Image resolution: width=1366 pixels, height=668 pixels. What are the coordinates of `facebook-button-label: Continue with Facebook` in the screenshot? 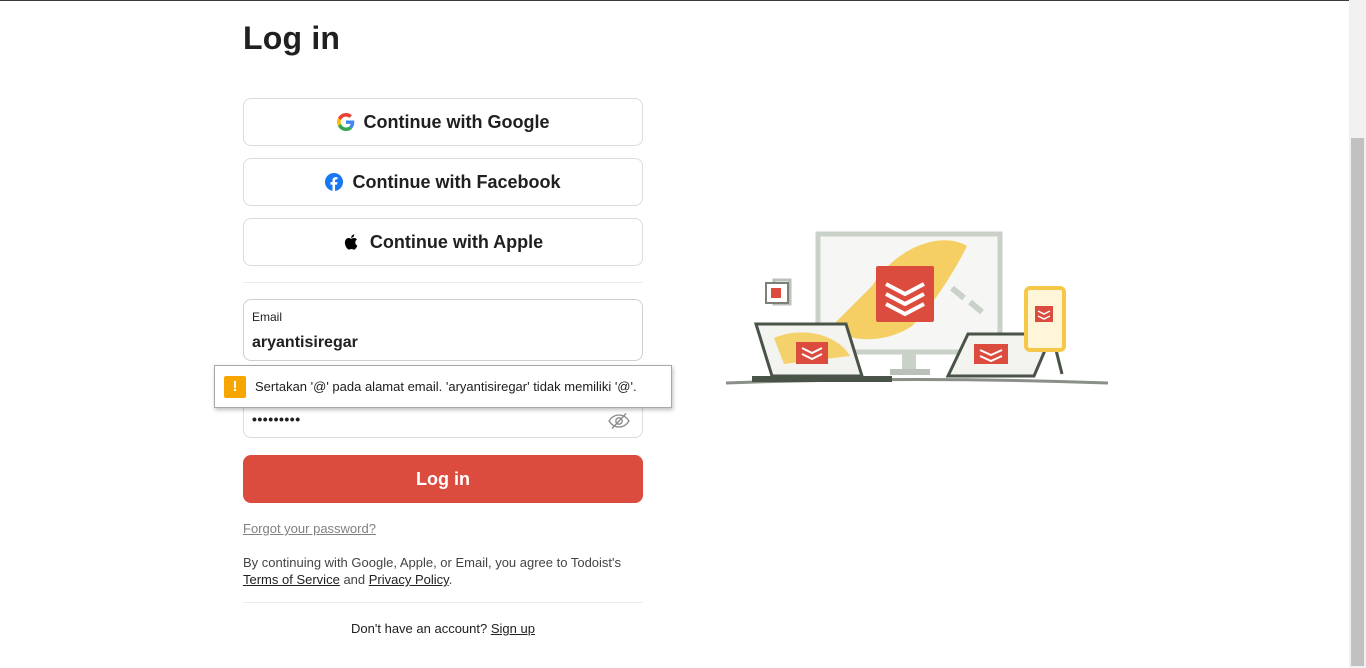 It's located at (456, 181).